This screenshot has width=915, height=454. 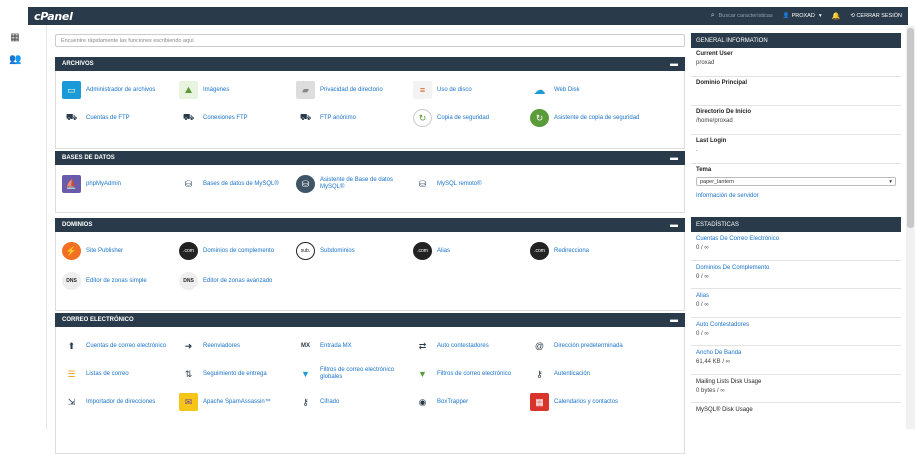 I want to click on scrollbar, so click(x=910, y=227).